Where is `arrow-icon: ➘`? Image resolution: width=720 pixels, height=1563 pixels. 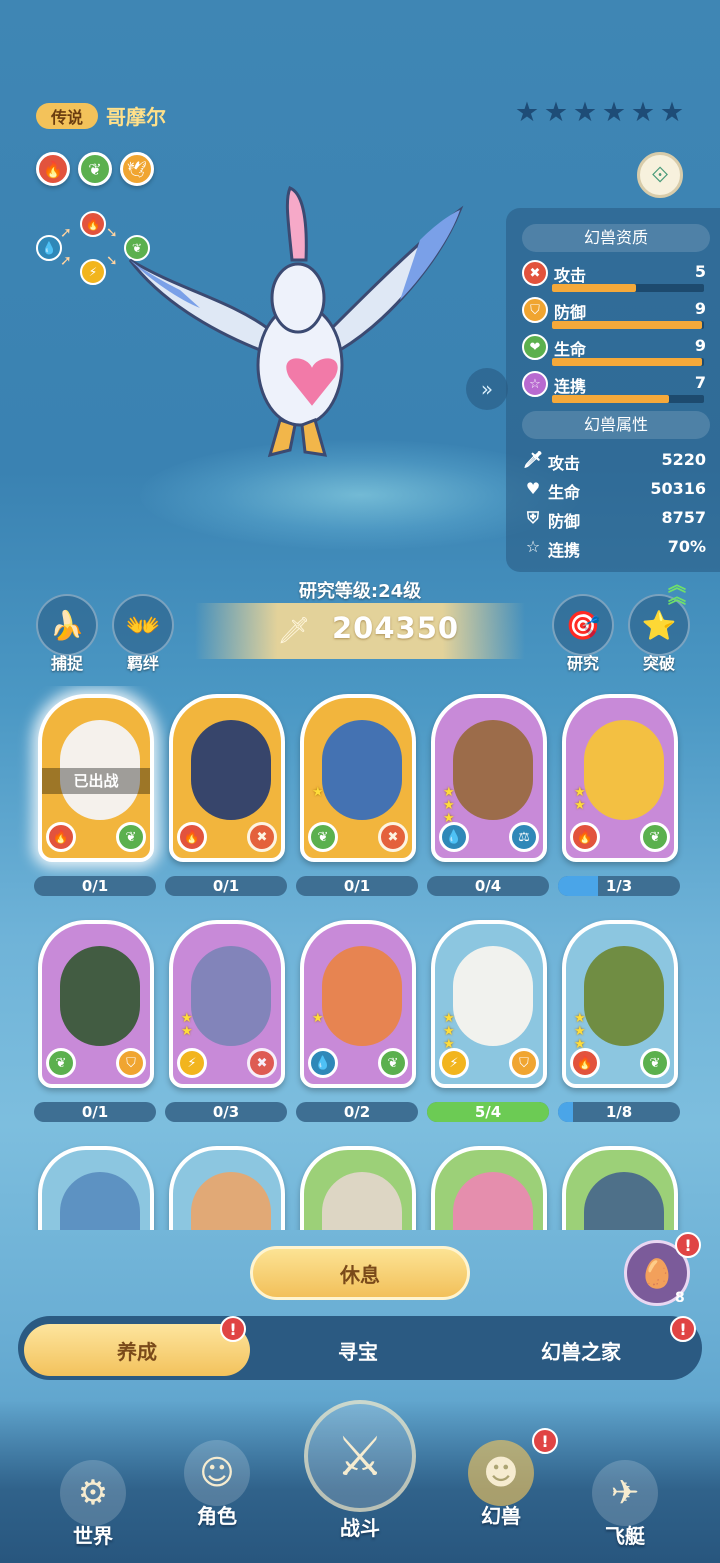 arrow-icon: ➘ is located at coordinates (112, 261).